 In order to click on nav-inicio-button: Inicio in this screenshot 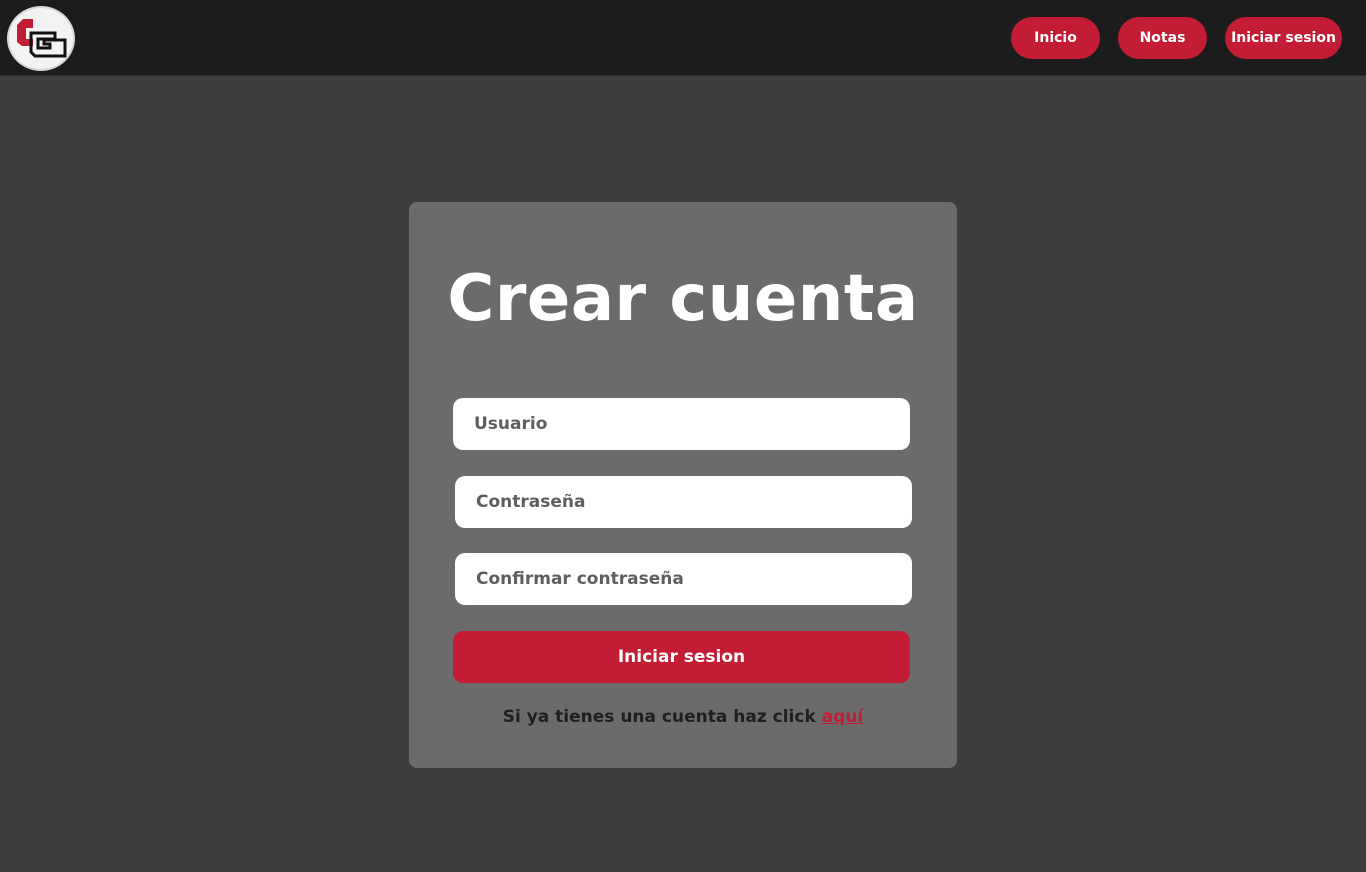, I will do `click(1055, 38)`.